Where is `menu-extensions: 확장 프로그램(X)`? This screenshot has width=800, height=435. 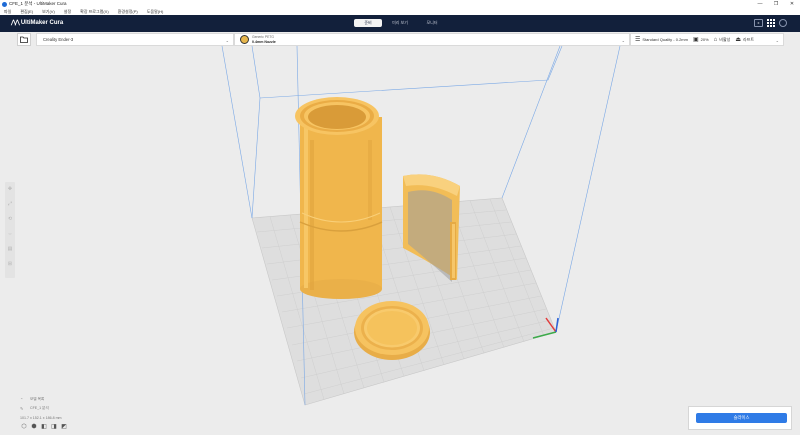 menu-extensions: 확장 프로그램(X) is located at coordinates (94, 12).